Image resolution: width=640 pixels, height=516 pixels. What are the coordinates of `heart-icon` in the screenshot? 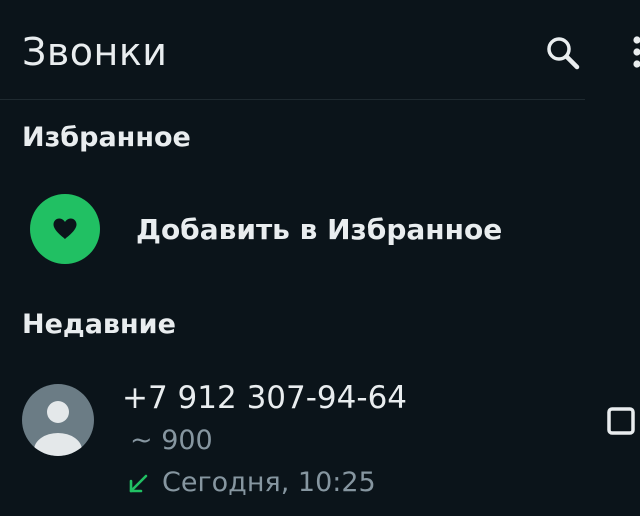 It's located at (65, 228).